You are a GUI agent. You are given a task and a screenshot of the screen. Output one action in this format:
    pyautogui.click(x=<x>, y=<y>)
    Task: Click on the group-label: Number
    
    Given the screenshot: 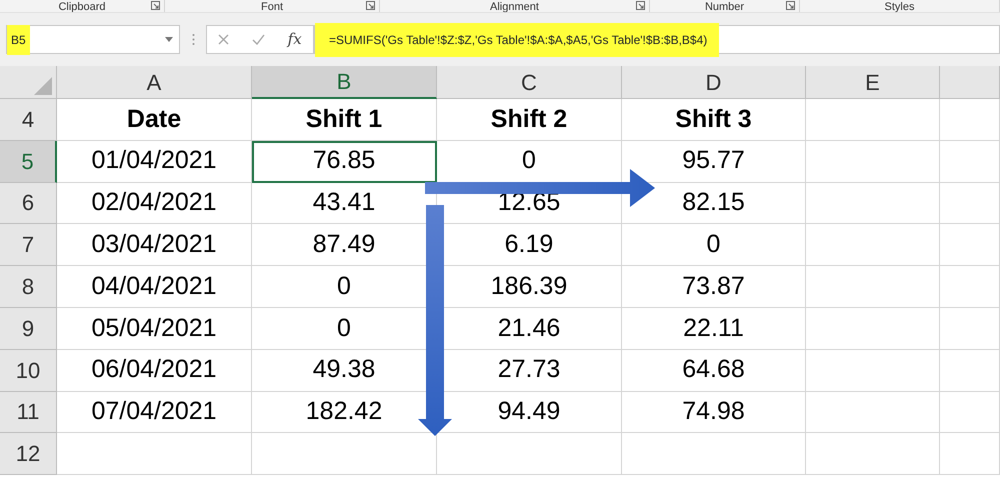 What is the action you would take?
    pyautogui.click(x=724, y=7)
    